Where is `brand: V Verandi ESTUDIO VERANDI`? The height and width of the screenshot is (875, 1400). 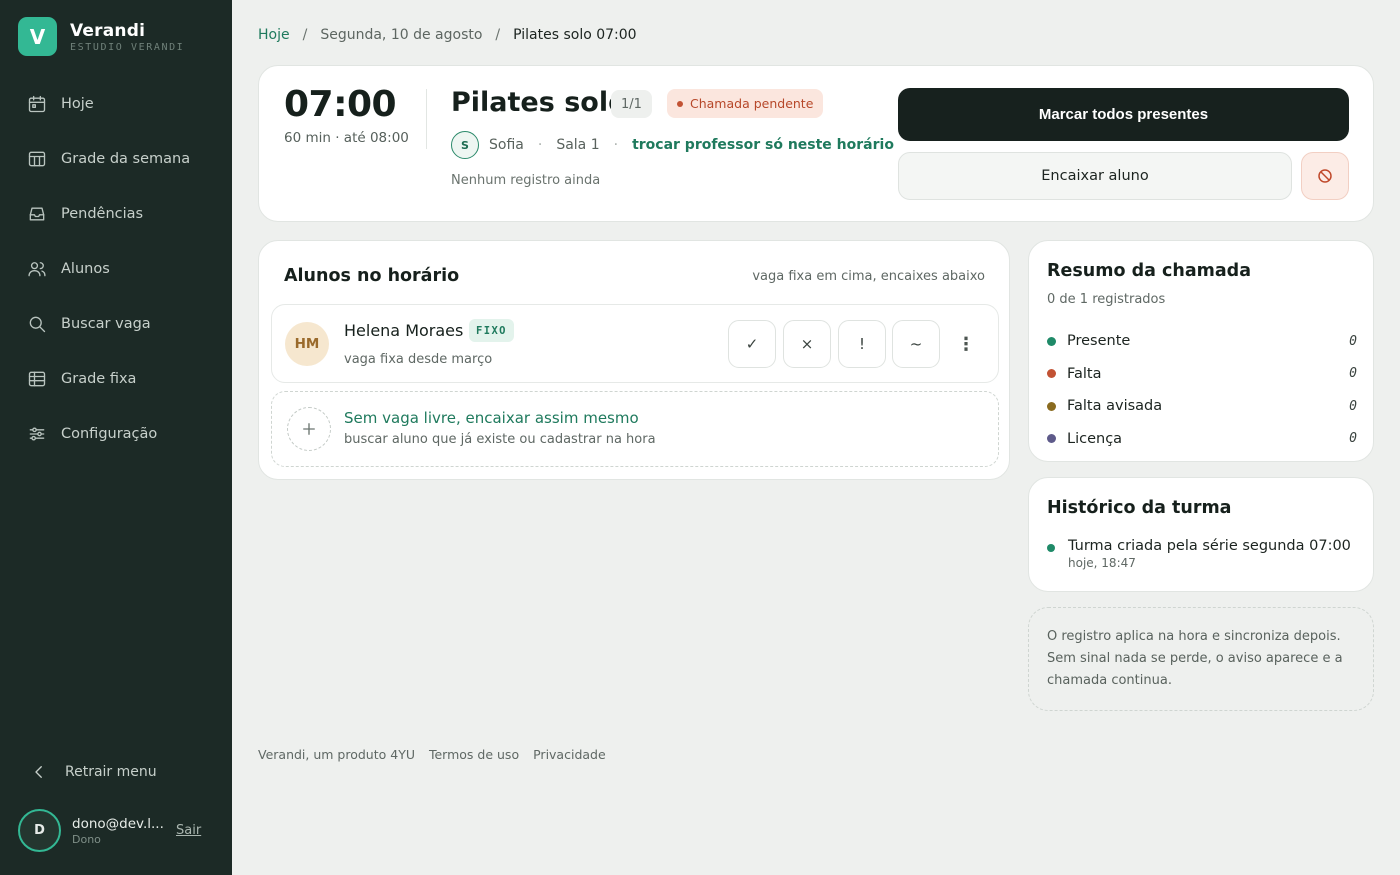
brand: V Verandi ESTUDIO VERANDI is located at coordinates (101, 36).